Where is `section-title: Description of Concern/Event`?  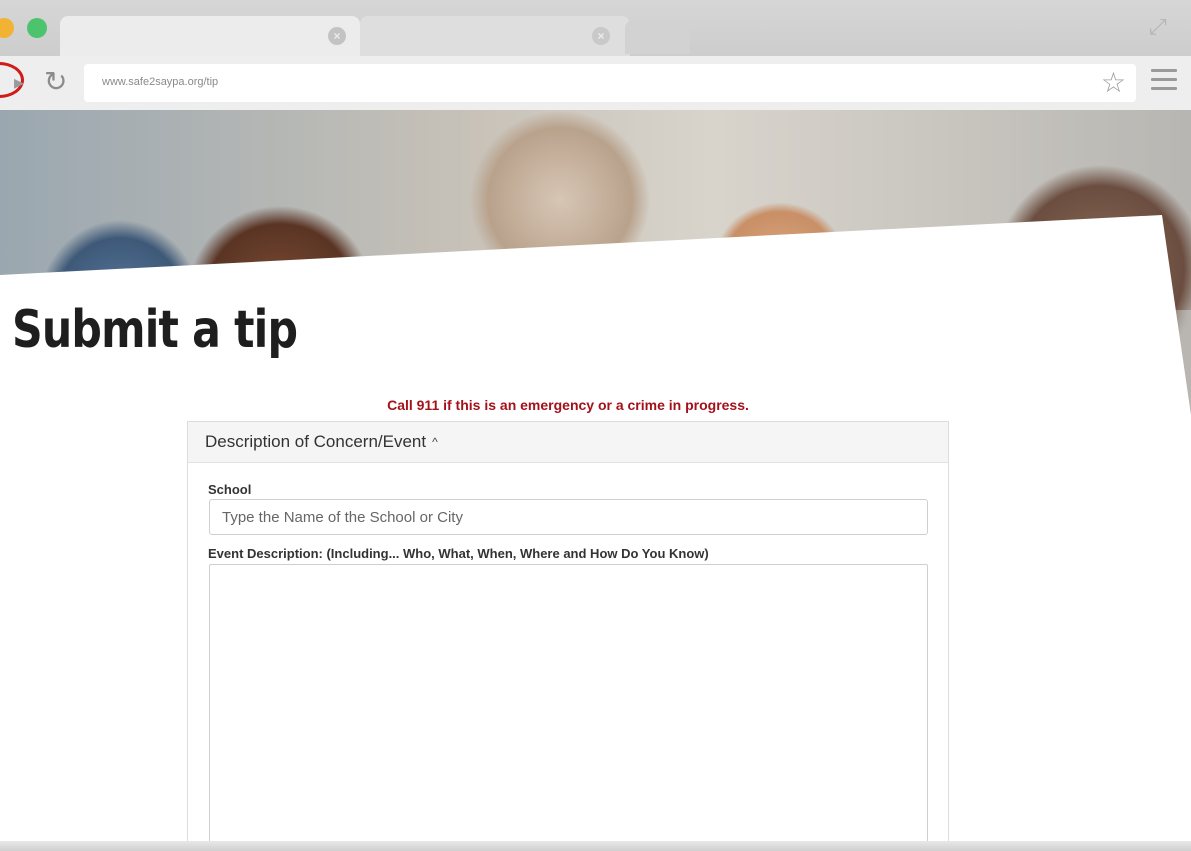 section-title: Description of Concern/Event is located at coordinates (316, 441).